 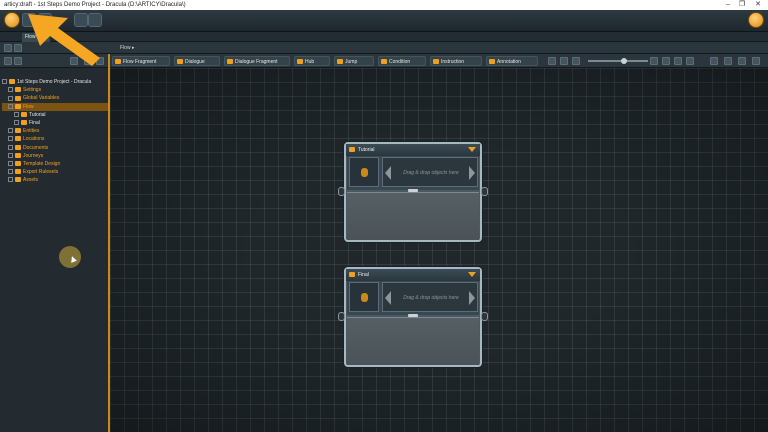 I want to click on tree-item: Documents, so click(x=55, y=148).